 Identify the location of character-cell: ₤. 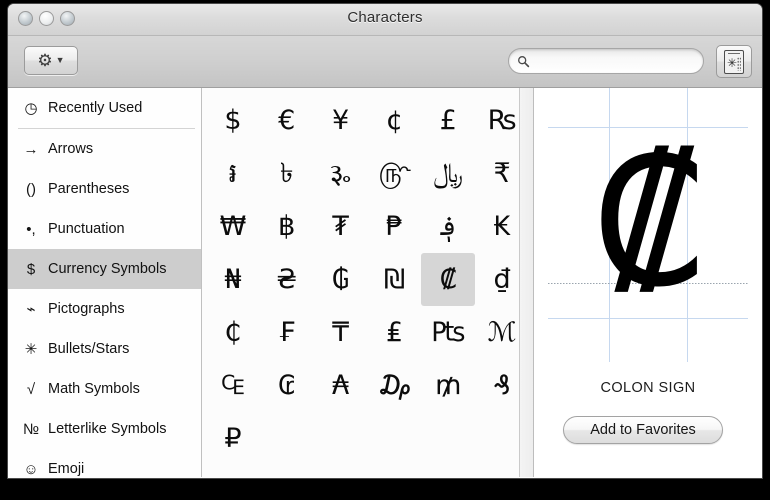
(394, 332).